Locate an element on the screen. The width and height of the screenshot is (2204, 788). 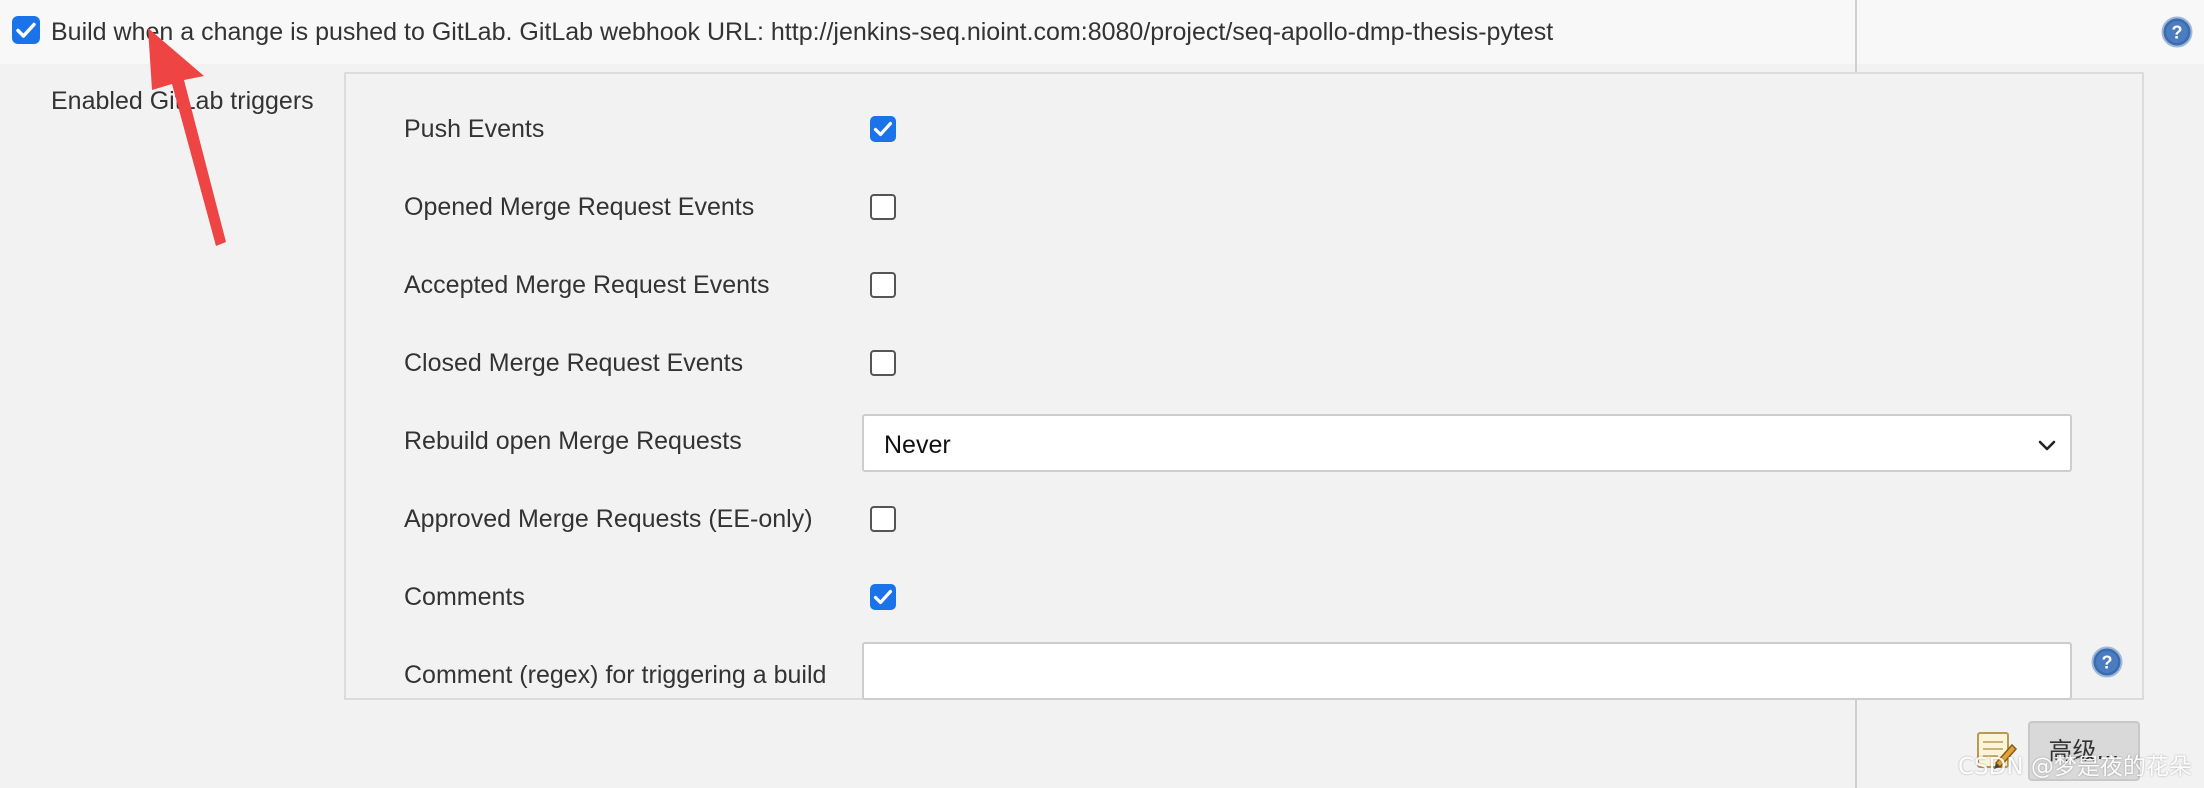
comments-row: Comments is located at coordinates (1244, 598).